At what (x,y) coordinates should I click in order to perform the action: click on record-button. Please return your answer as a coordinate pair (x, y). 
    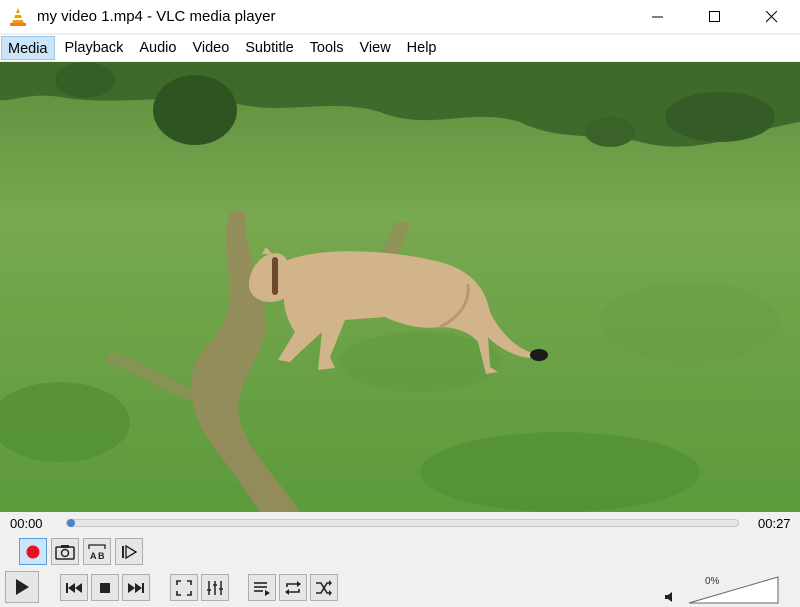
    Looking at the image, I should click on (33, 551).